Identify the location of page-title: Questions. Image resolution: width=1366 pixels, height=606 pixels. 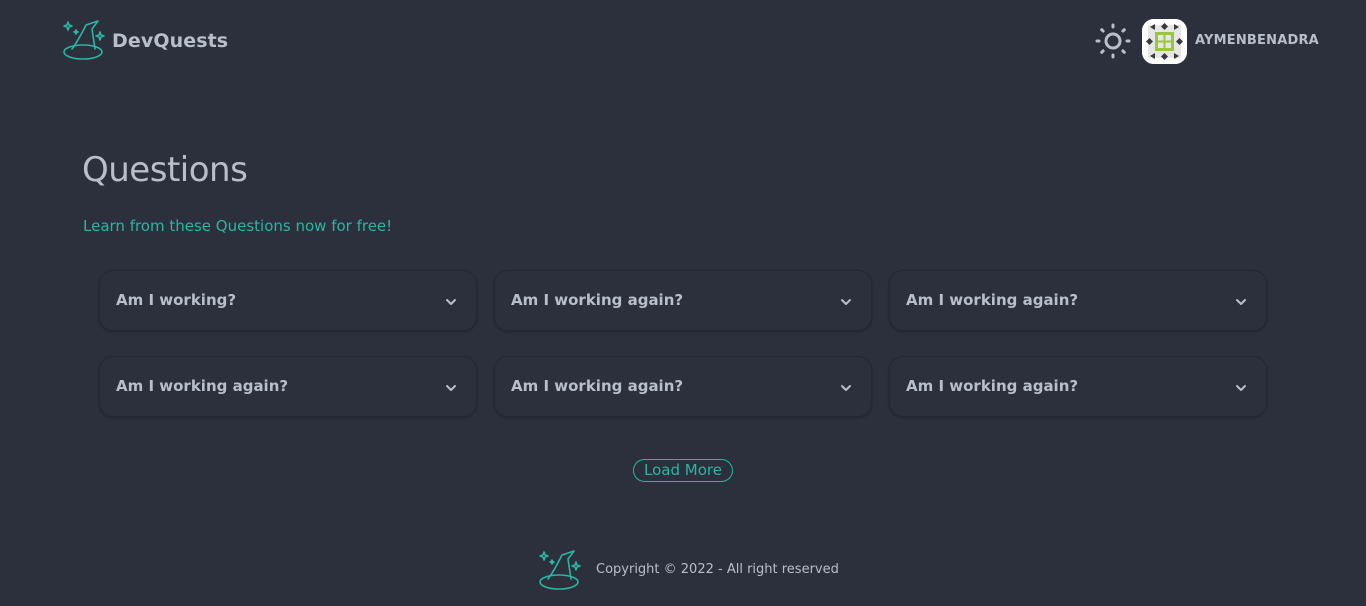
(165, 170).